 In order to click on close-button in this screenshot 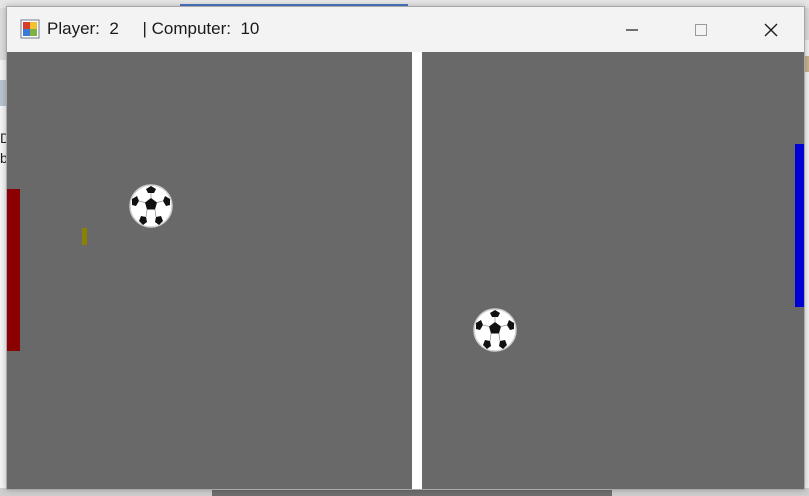, I will do `click(771, 29)`.